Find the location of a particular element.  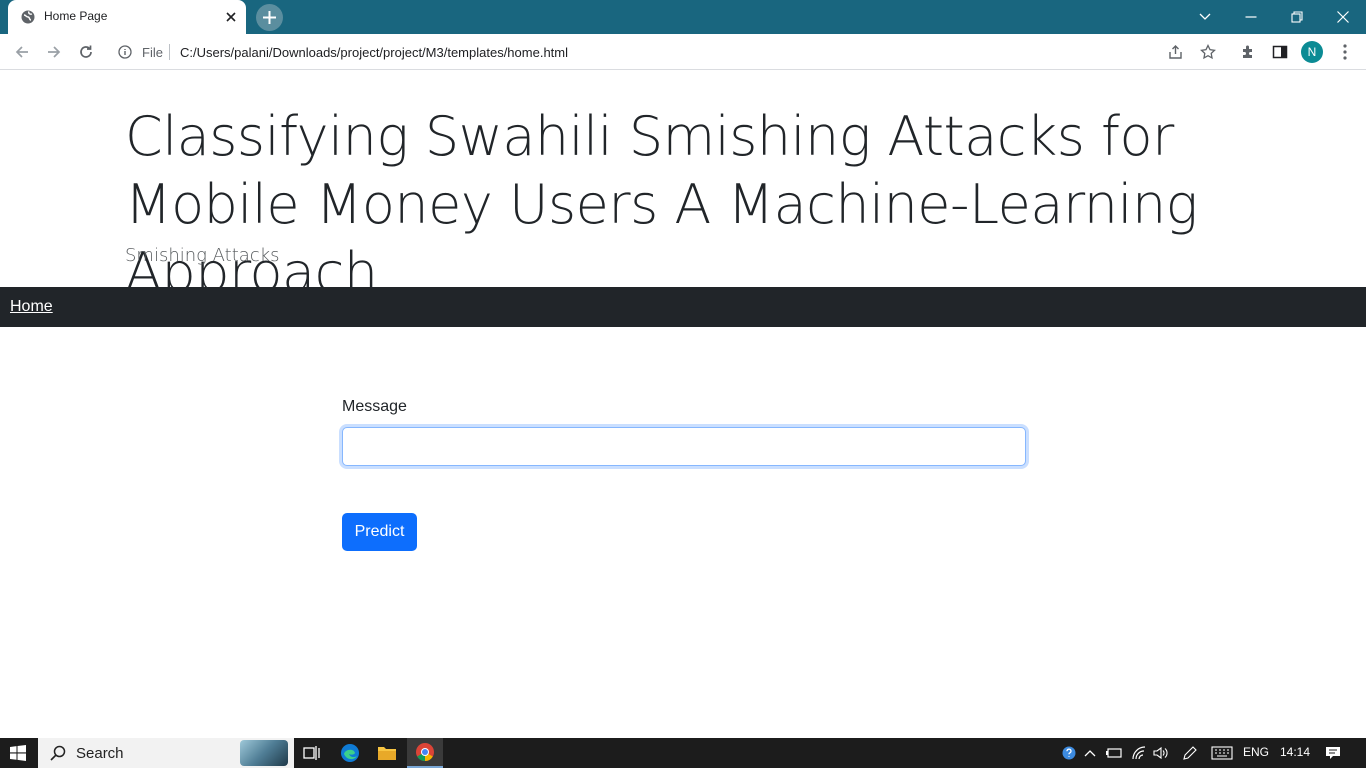

forward-button is located at coordinates (54, 52).